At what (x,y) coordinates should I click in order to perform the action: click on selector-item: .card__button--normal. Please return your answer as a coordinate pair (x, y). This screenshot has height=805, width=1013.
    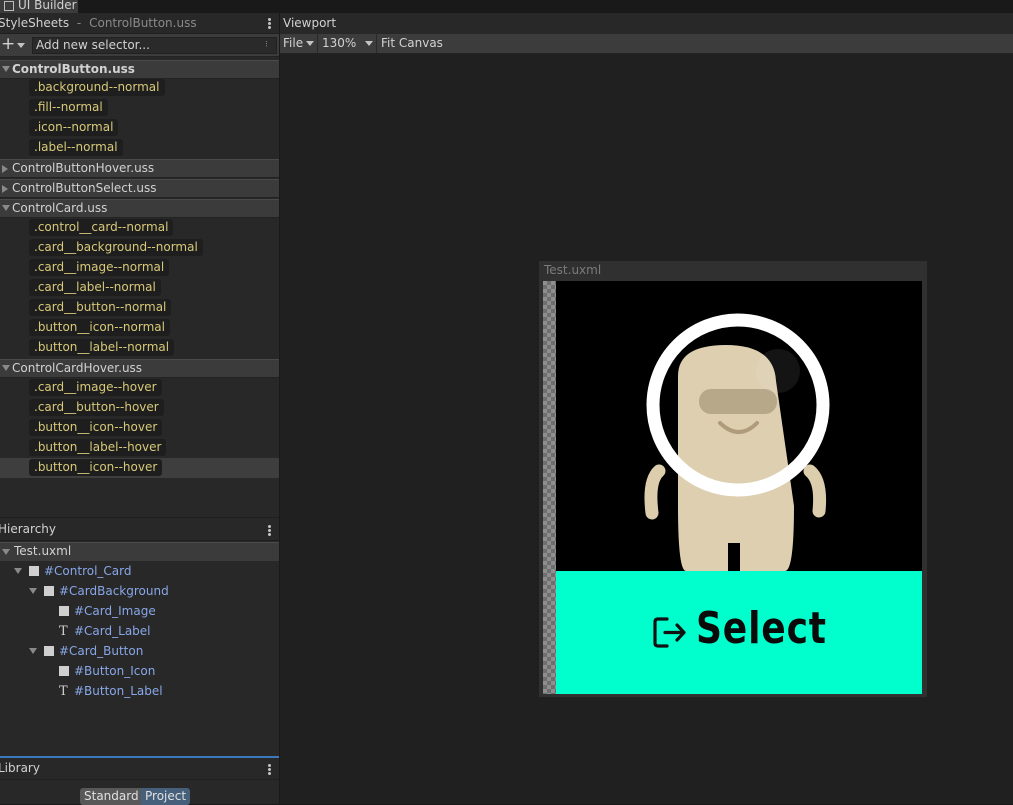
    Looking at the image, I should click on (100, 307).